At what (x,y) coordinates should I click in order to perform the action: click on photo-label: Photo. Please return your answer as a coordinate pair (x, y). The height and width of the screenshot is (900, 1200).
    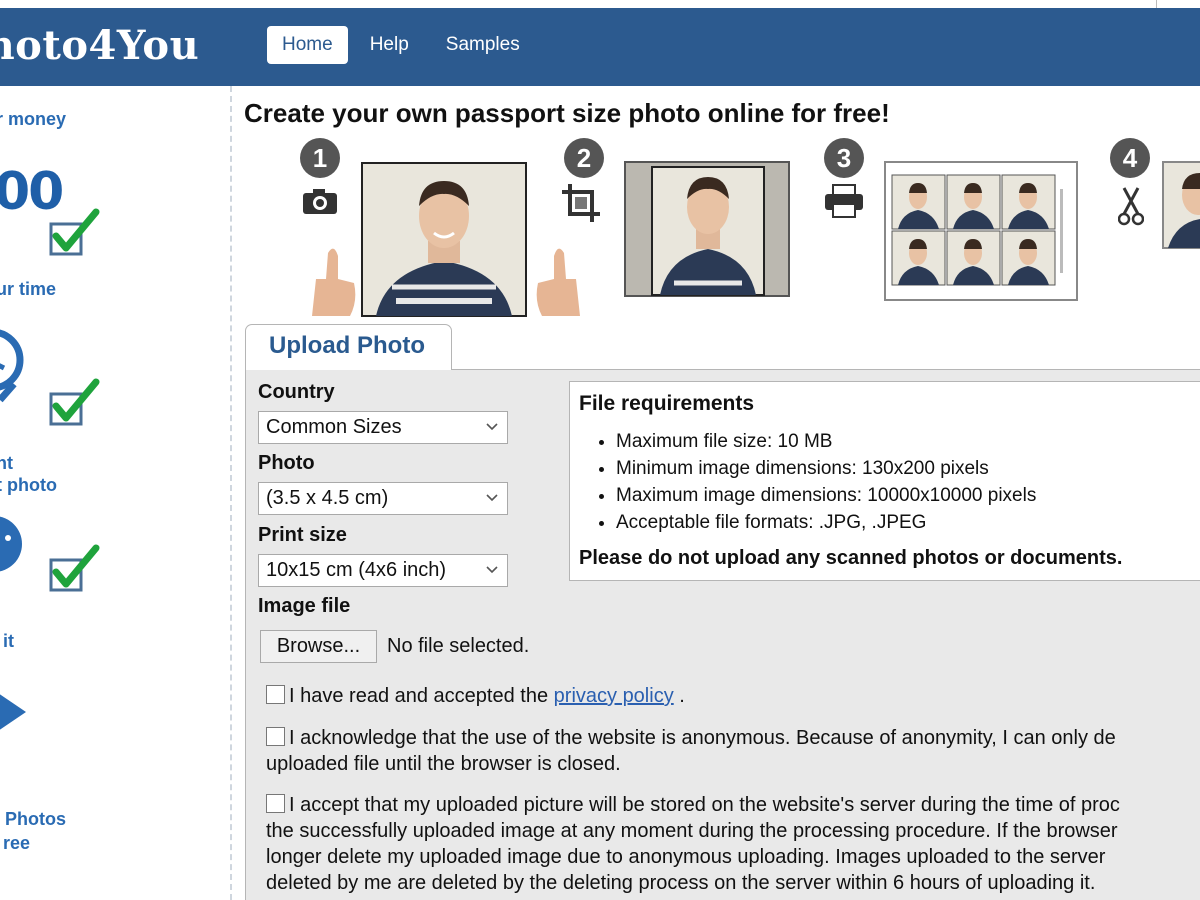
    Looking at the image, I should click on (286, 463).